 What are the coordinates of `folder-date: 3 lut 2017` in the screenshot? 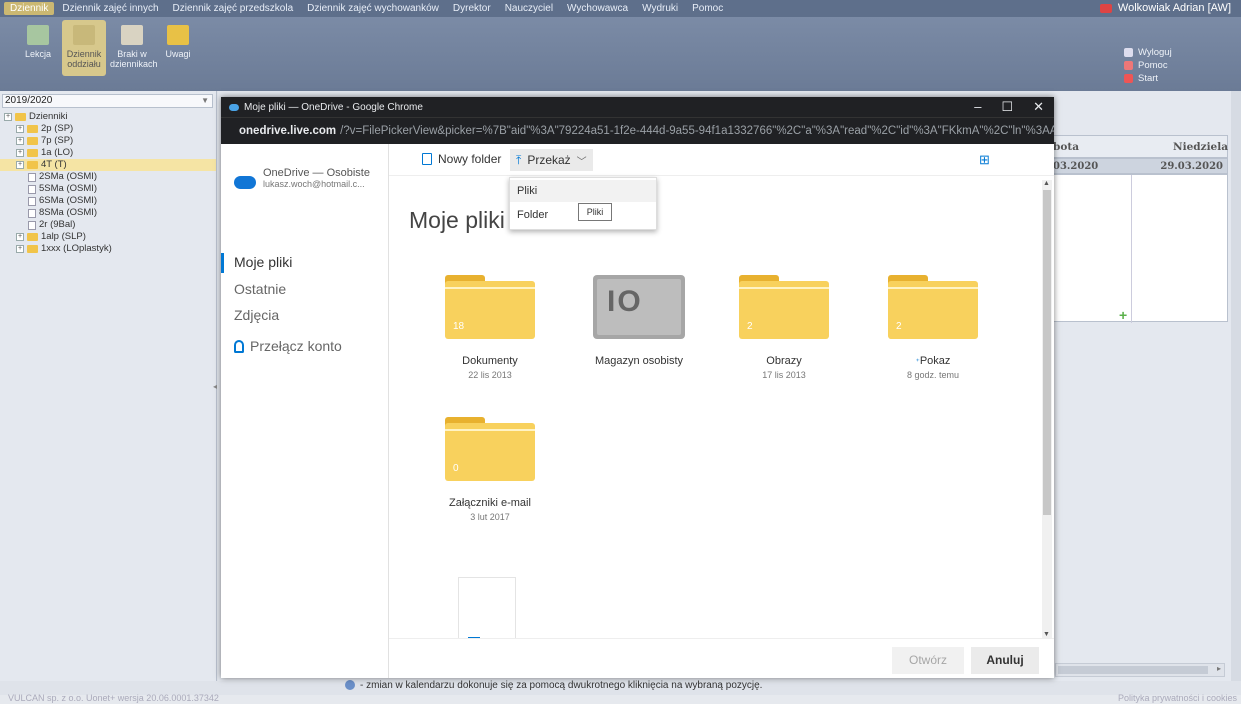 It's located at (490, 517).